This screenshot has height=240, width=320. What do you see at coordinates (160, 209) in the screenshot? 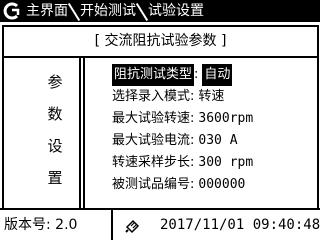
I see `footer-divider` at bounding box center [160, 209].